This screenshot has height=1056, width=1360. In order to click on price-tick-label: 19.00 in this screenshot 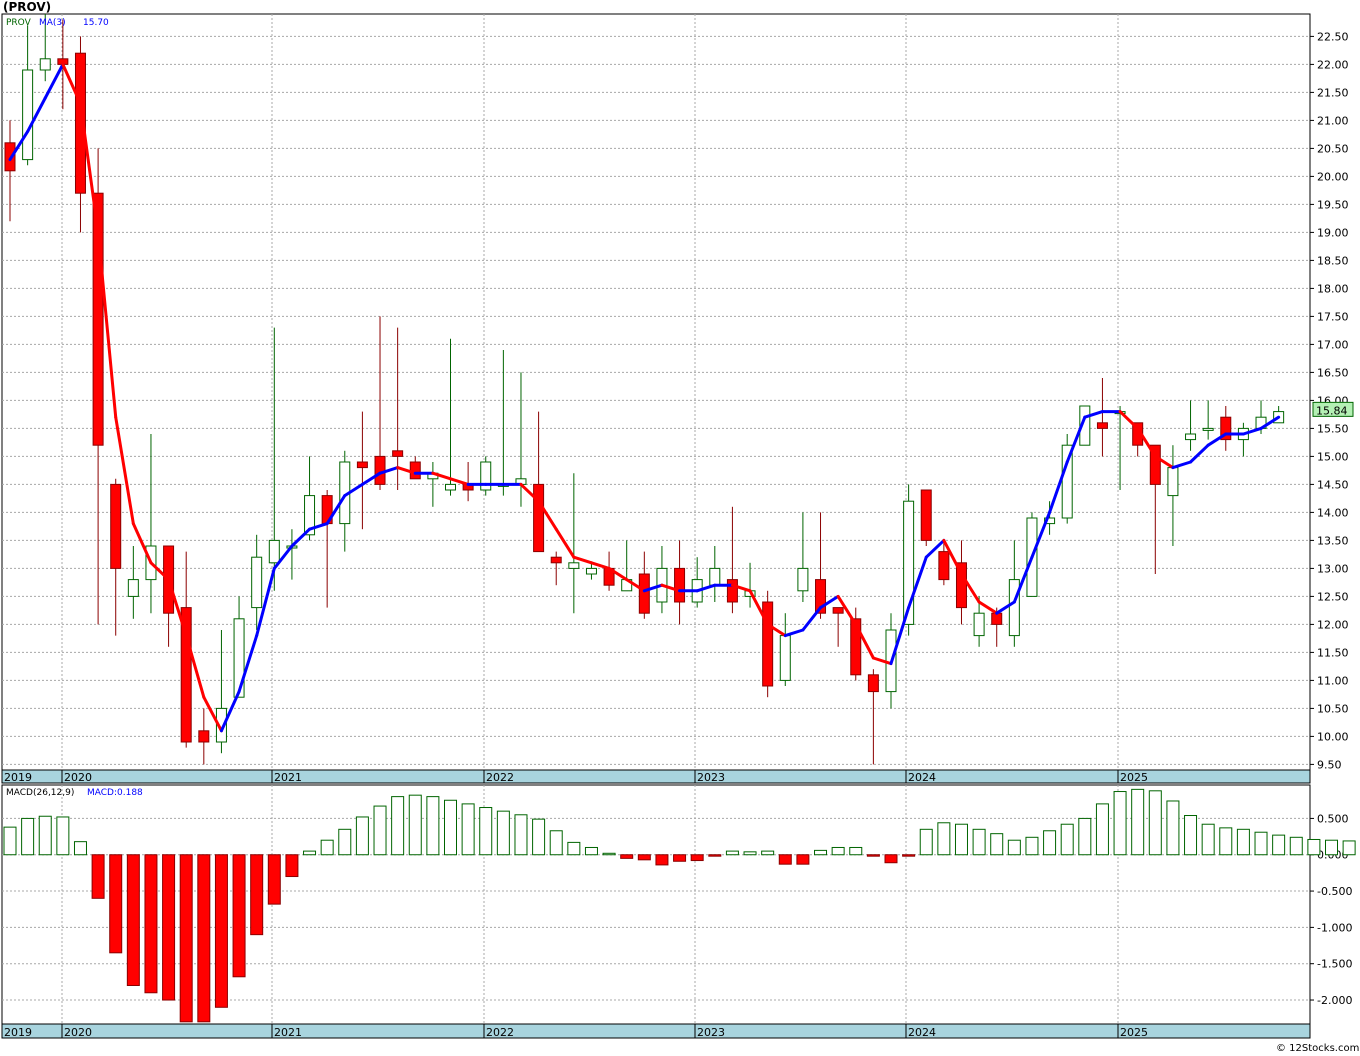, I will do `click(1333, 232)`.